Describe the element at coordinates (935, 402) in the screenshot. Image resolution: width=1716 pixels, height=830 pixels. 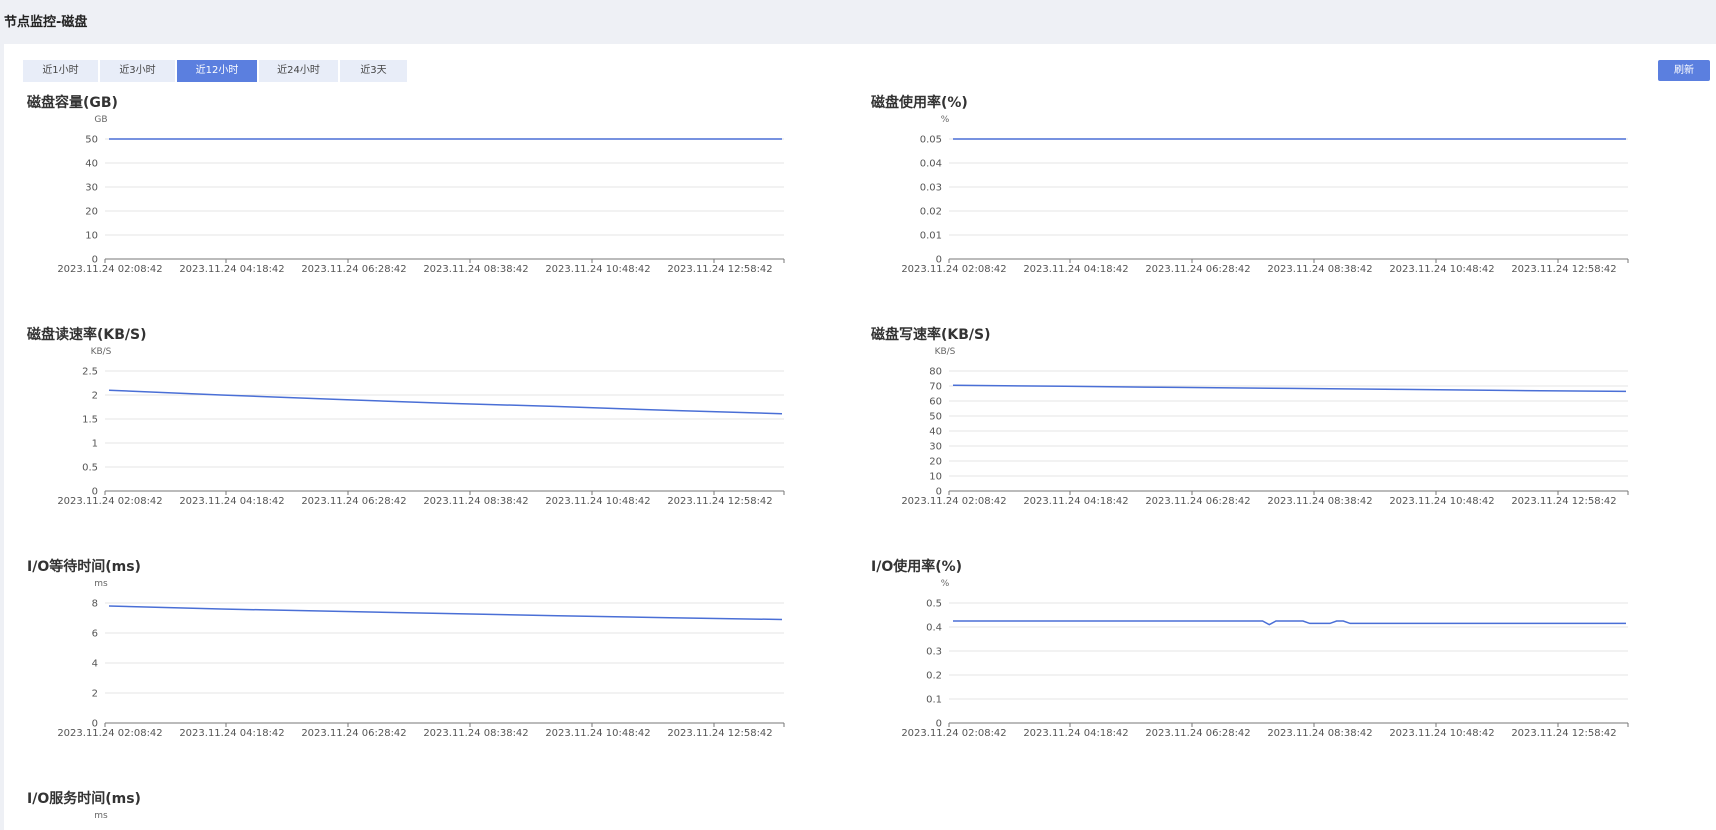
I see `y-tick-label: 60` at that location.